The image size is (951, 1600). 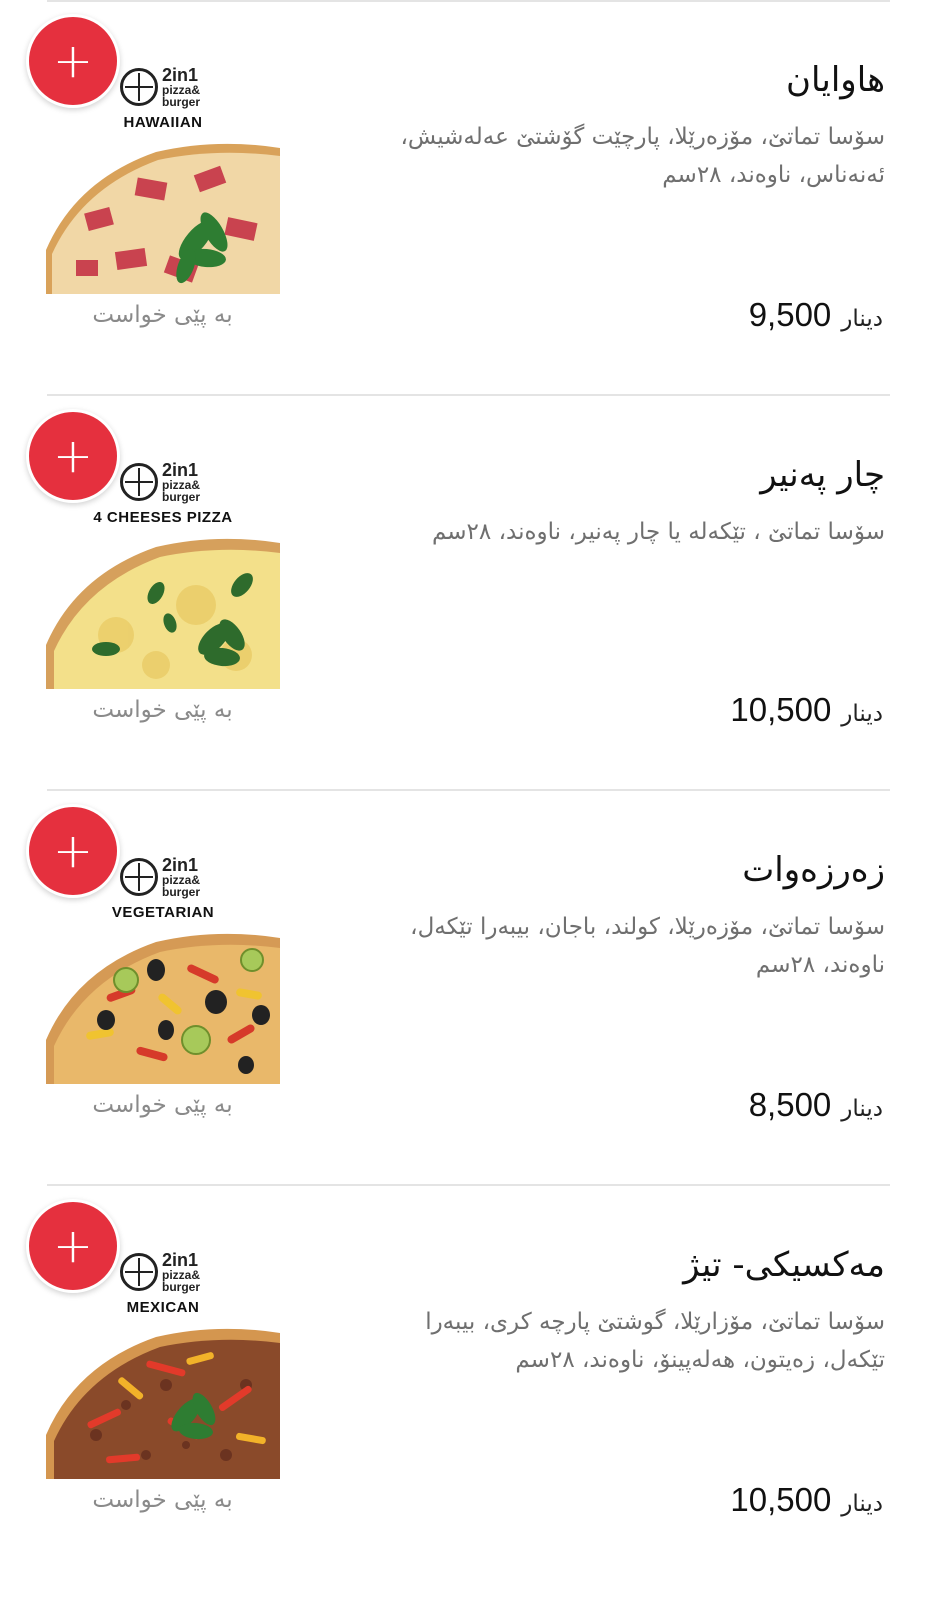 What do you see at coordinates (163, 122) in the screenshot?
I see `image-pizza-name: HAWAIIAN` at bounding box center [163, 122].